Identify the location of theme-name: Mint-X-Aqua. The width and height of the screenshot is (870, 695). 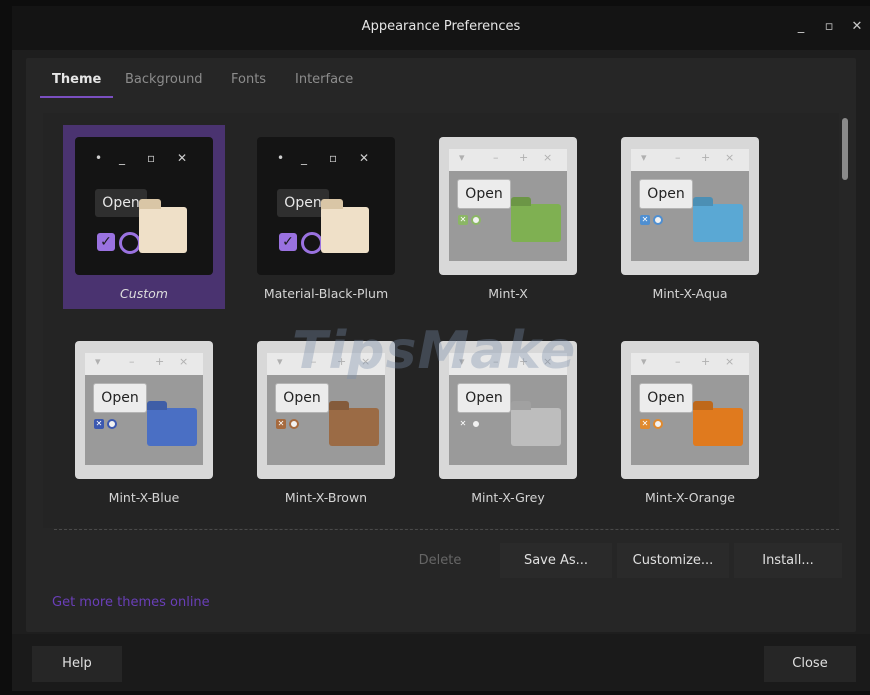
(690, 293).